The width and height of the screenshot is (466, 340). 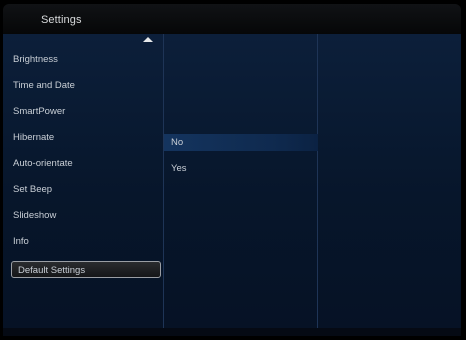 I want to click on menu-item-time-and-date: Time and Date, so click(x=83, y=86).